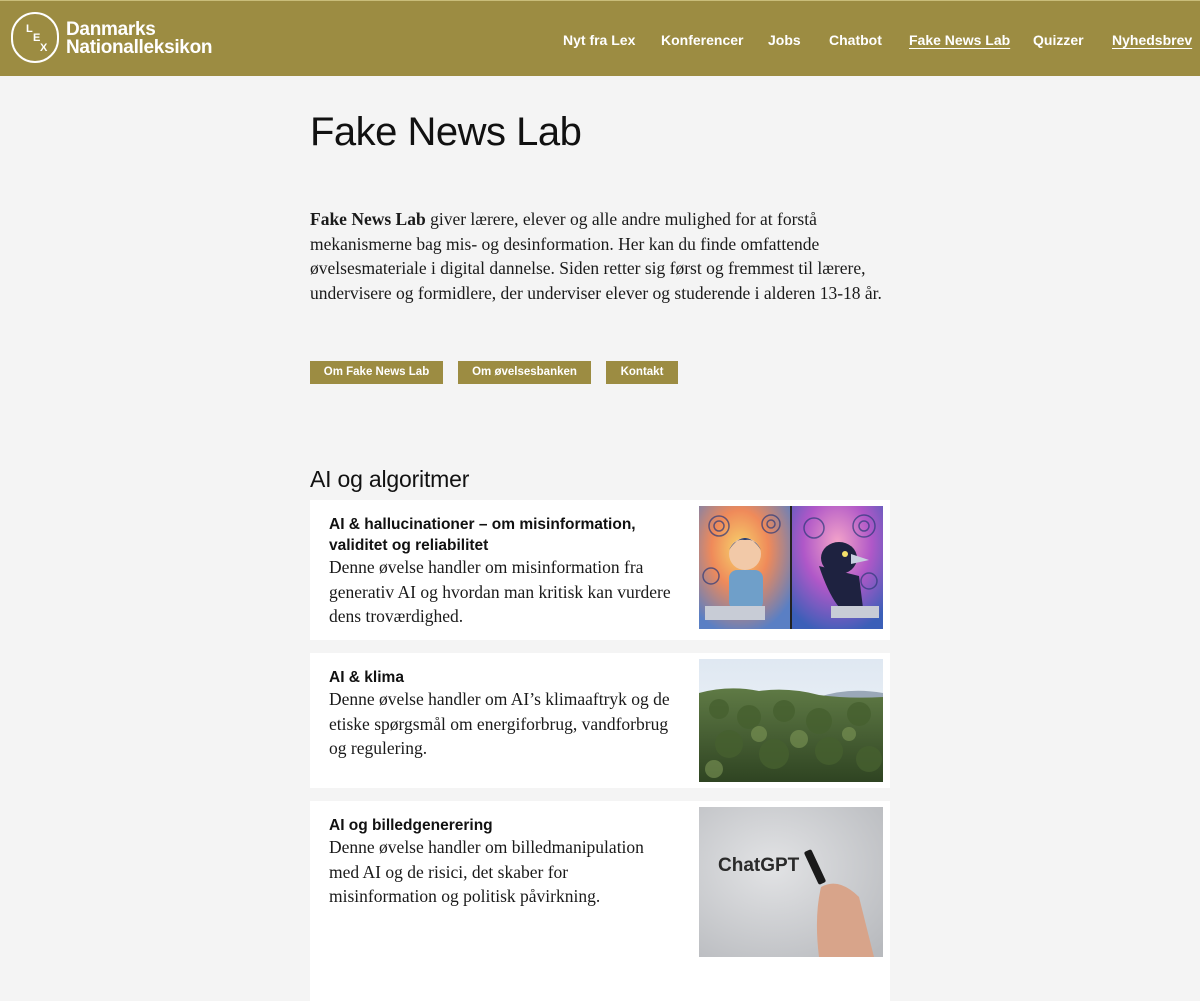  What do you see at coordinates (376, 372) in the screenshot?
I see `om-fake-news-lab-button: Om Fake News Lab` at bounding box center [376, 372].